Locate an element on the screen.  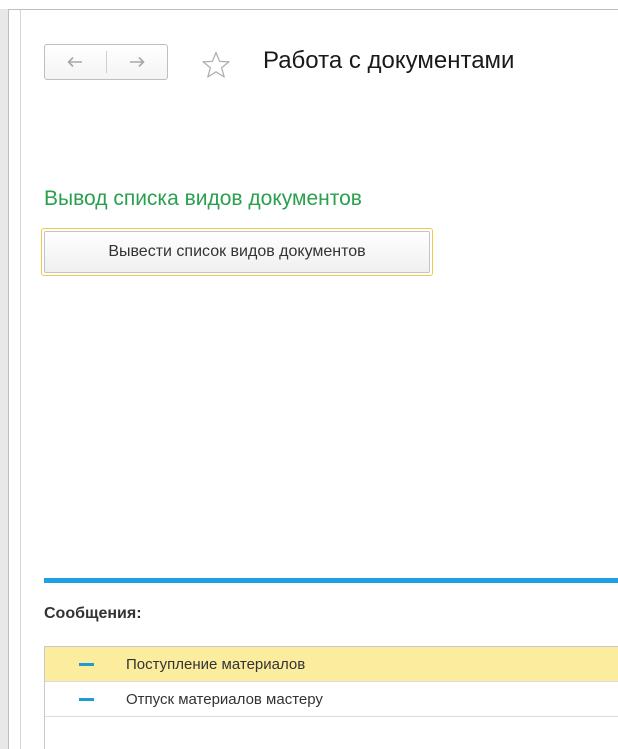
content-left-border is located at coordinates (20, 379).